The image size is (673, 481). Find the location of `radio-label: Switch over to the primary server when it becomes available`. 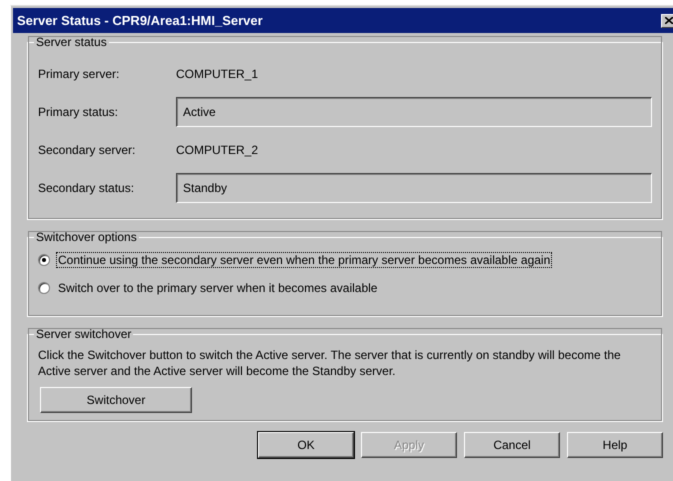

radio-label: Switch over to the primary server when it becomes available is located at coordinates (218, 288).